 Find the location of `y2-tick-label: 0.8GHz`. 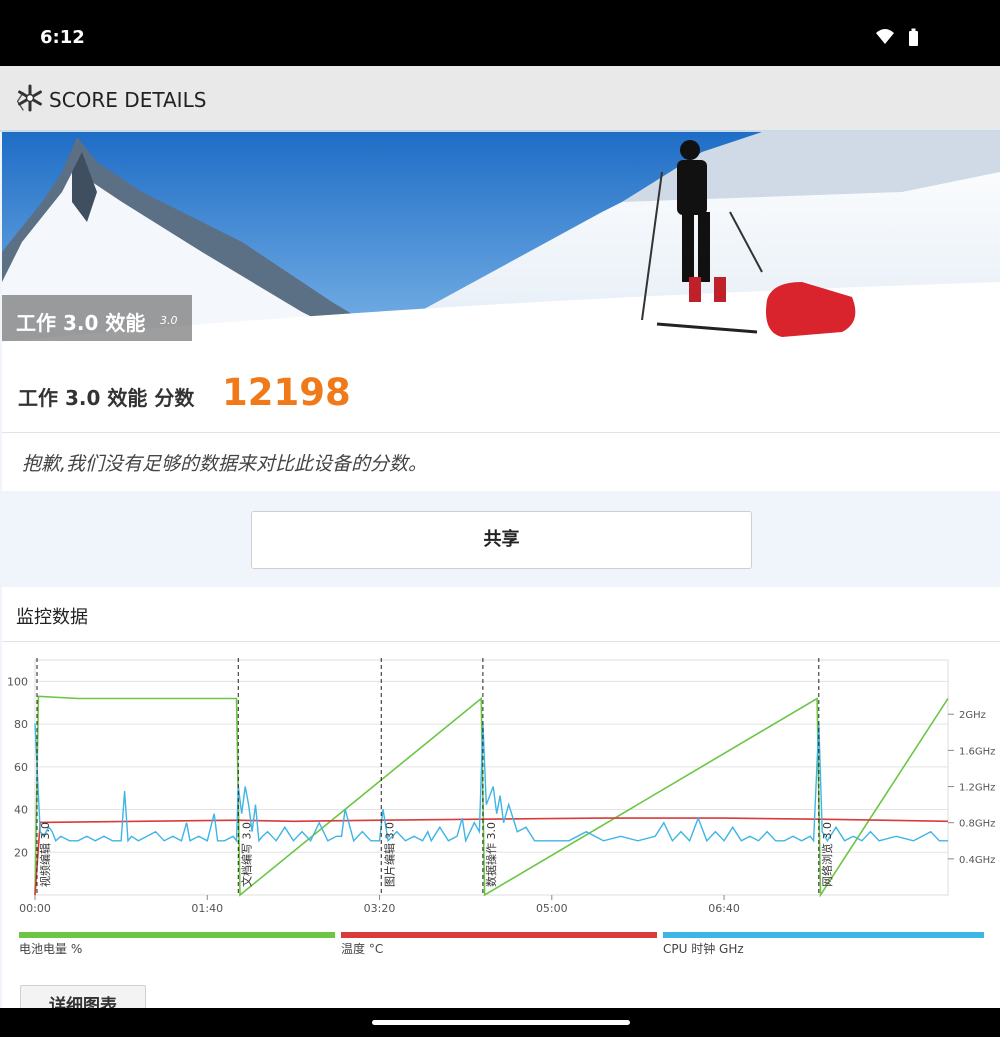

y2-tick-label: 0.8GHz is located at coordinates (977, 824).